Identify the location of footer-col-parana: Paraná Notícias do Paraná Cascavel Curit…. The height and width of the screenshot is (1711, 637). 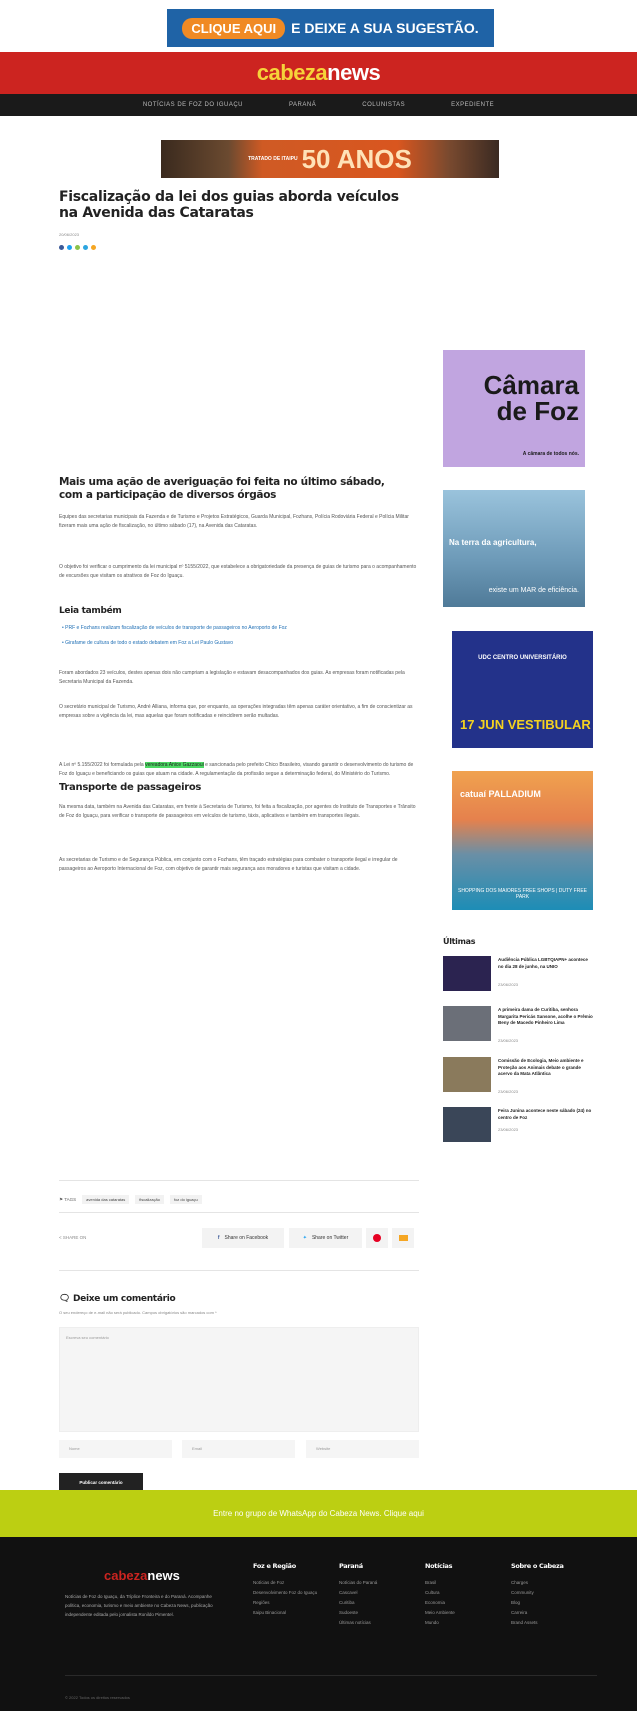
(379, 1595).